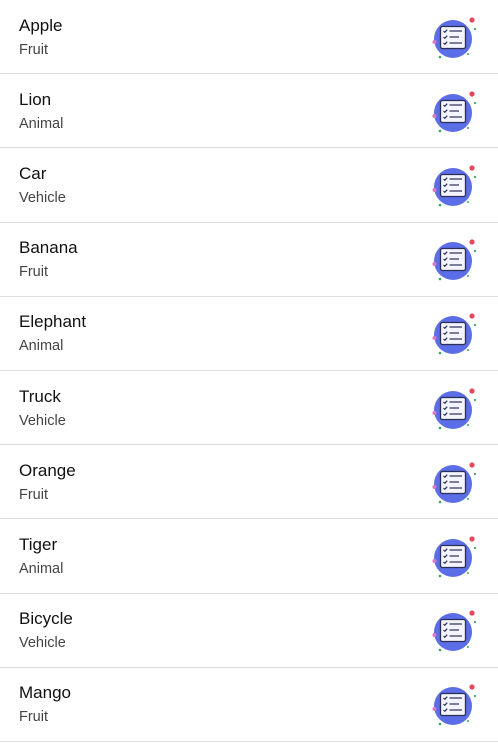  What do you see at coordinates (249, 185) in the screenshot?
I see `list-item: Car Vehicle` at bounding box center [249, 185].